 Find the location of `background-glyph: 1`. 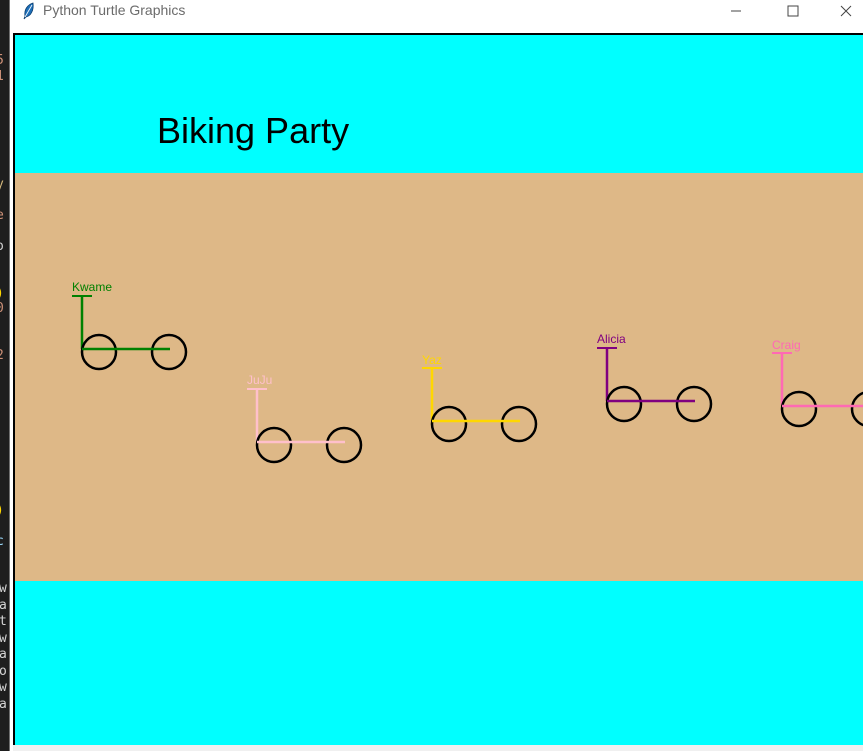

background-glyph: 1 is located at coordinates (2, 76).